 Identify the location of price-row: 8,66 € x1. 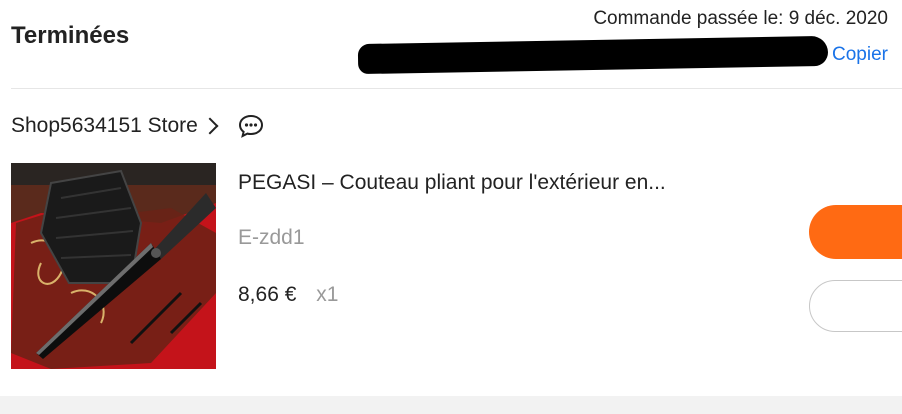
(288, 295).